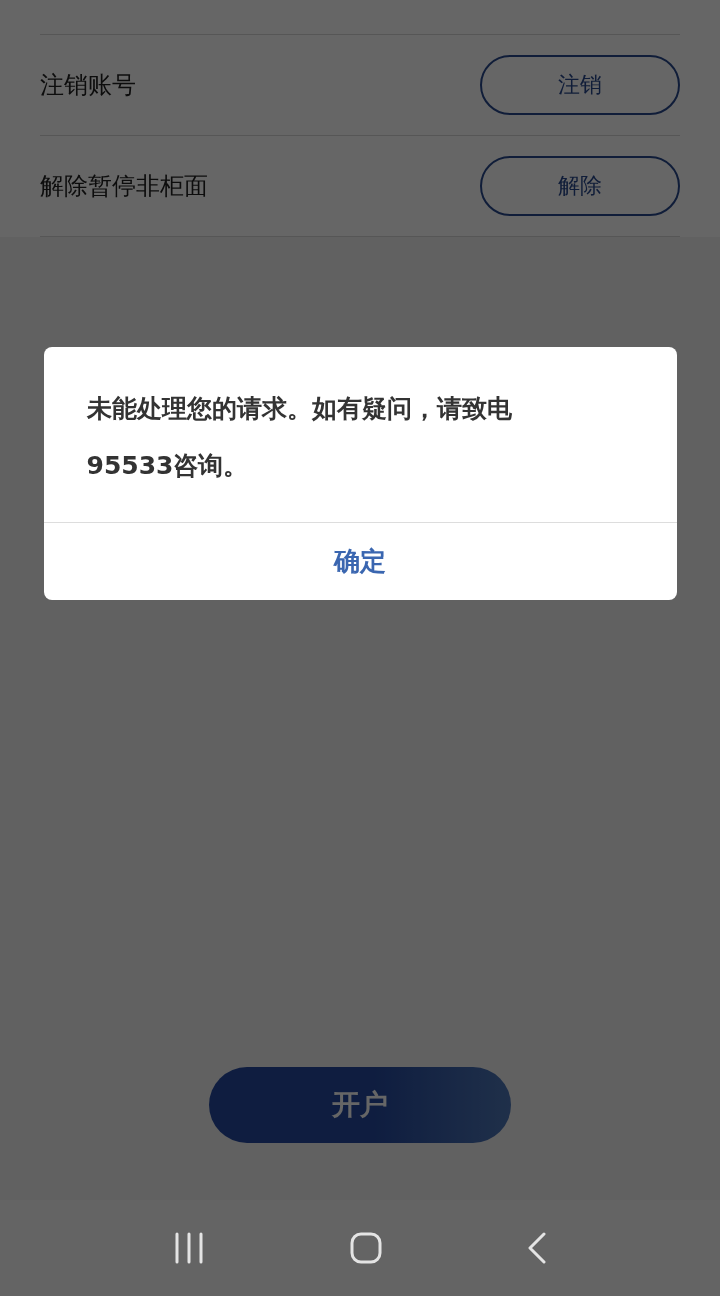 The width and height of the screenshot is (720, 1296). I want to click on home-button, so click(366, 1248).